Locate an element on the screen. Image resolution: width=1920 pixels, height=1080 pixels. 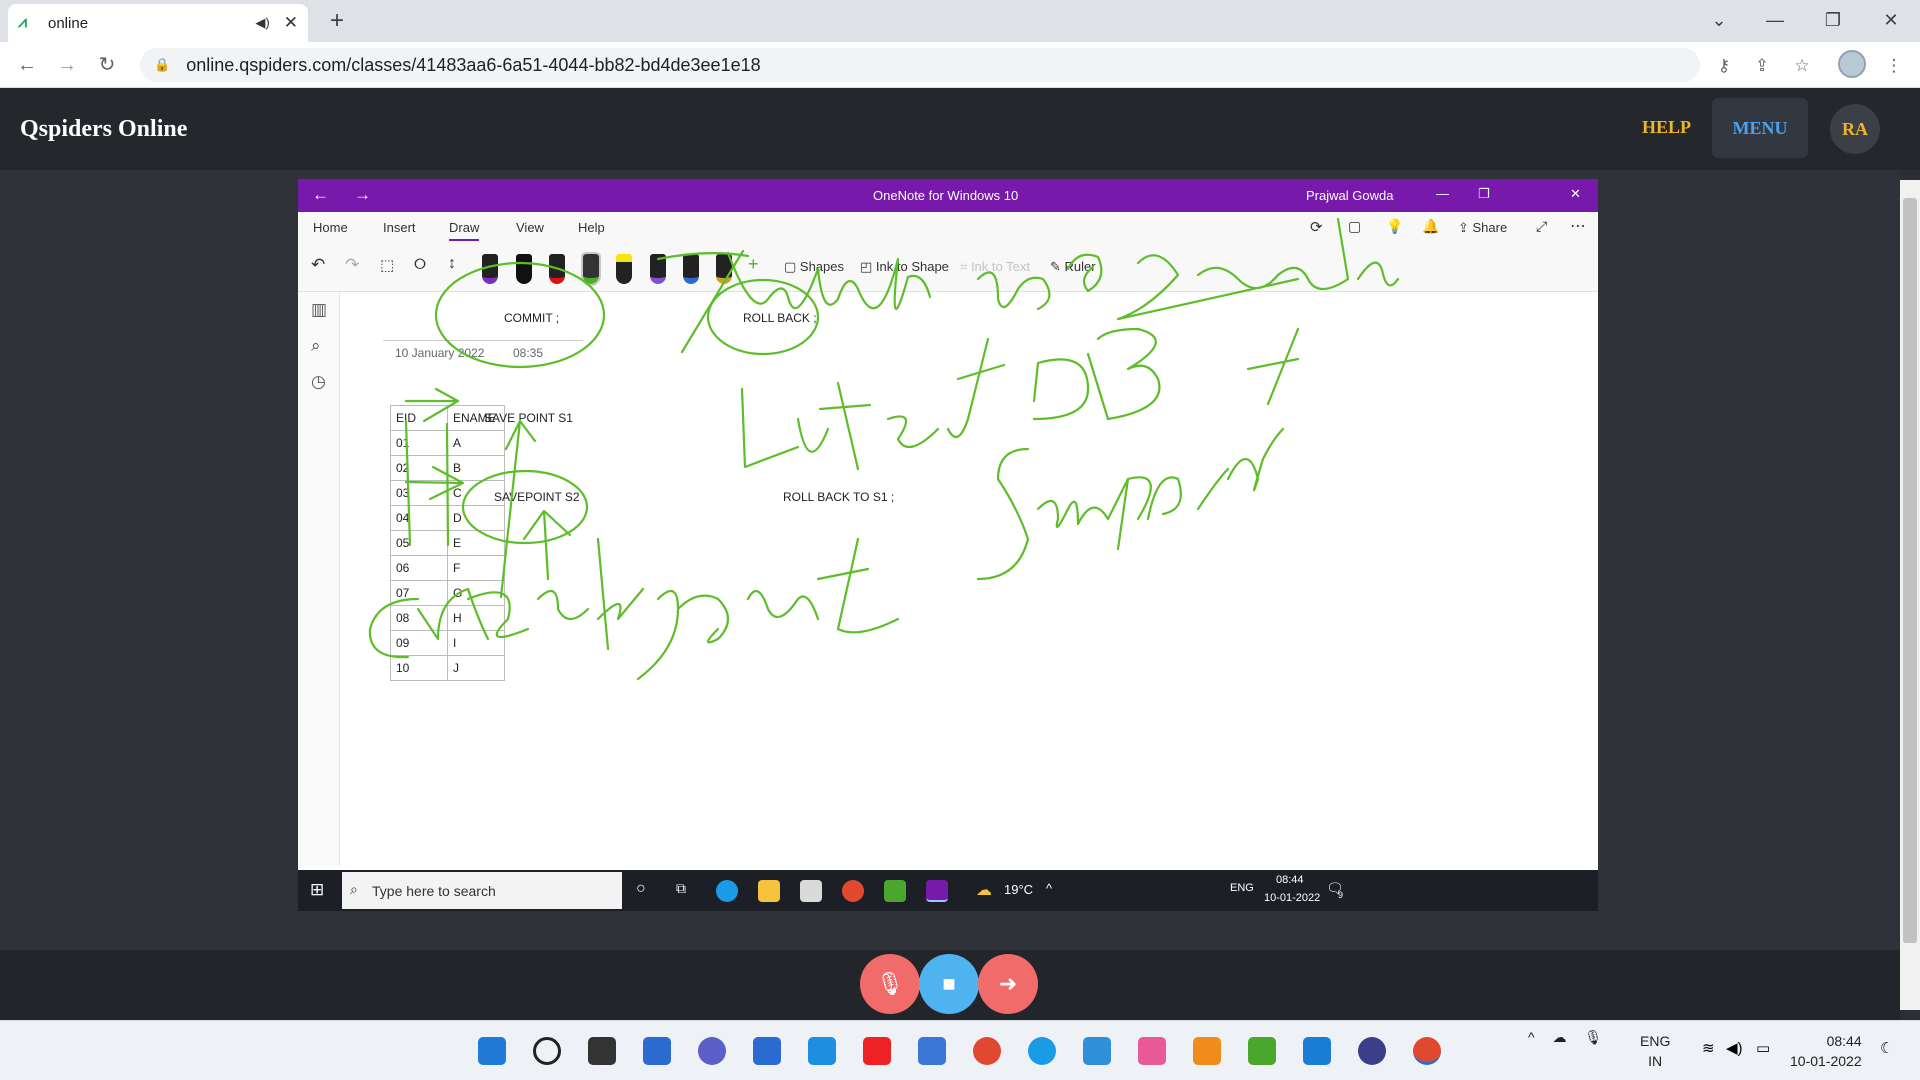
remote-search-placeholder: Type here to search is located at coordinates (434, 891).